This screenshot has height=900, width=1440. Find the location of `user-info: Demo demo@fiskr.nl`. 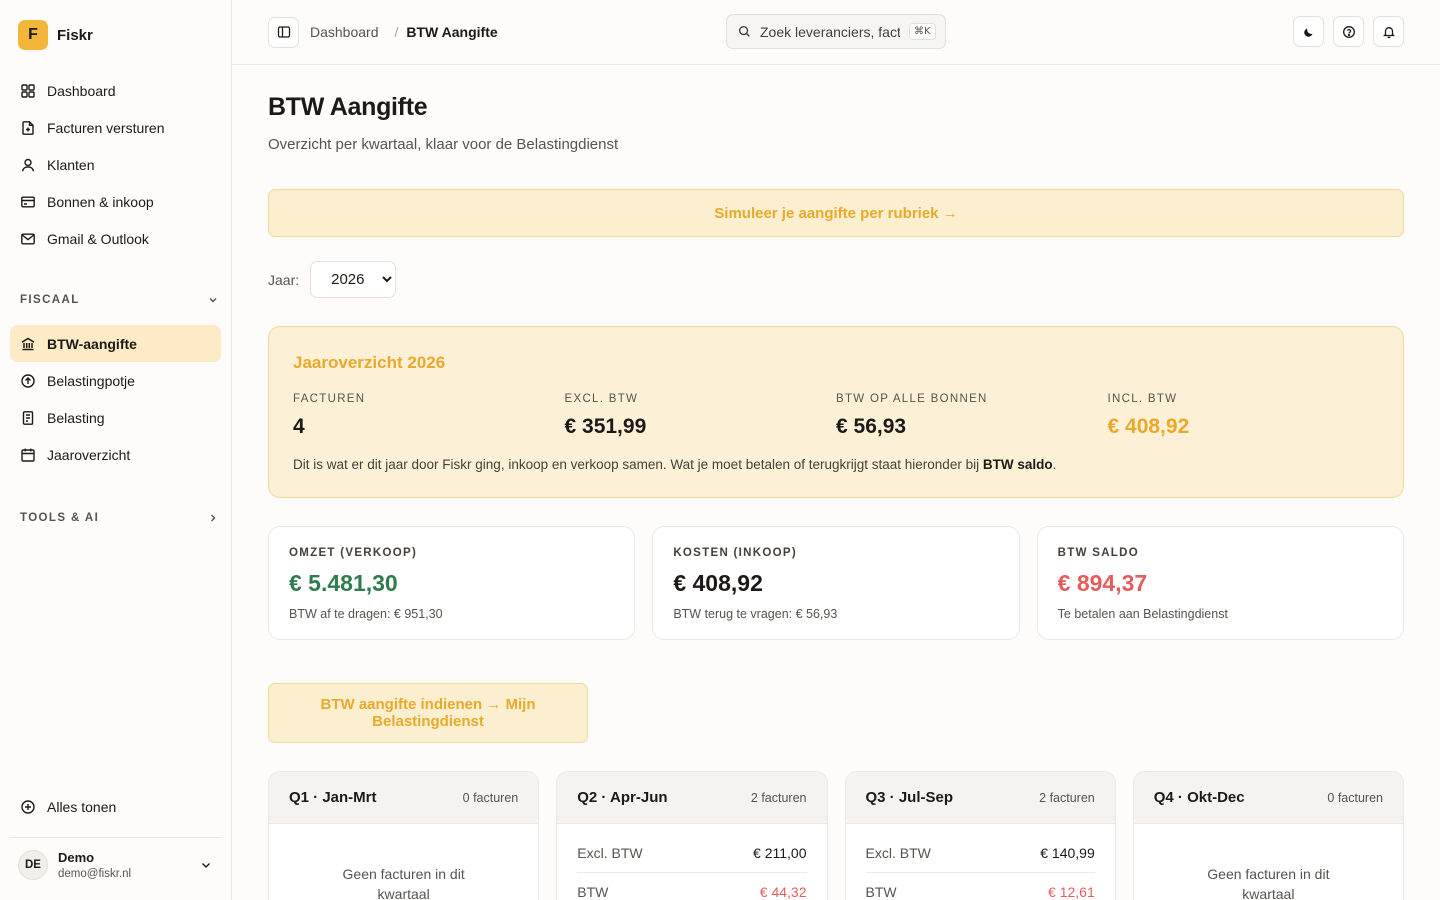

user-info: Demo demo@fiskr.nl is located at coordinates (123, 865).